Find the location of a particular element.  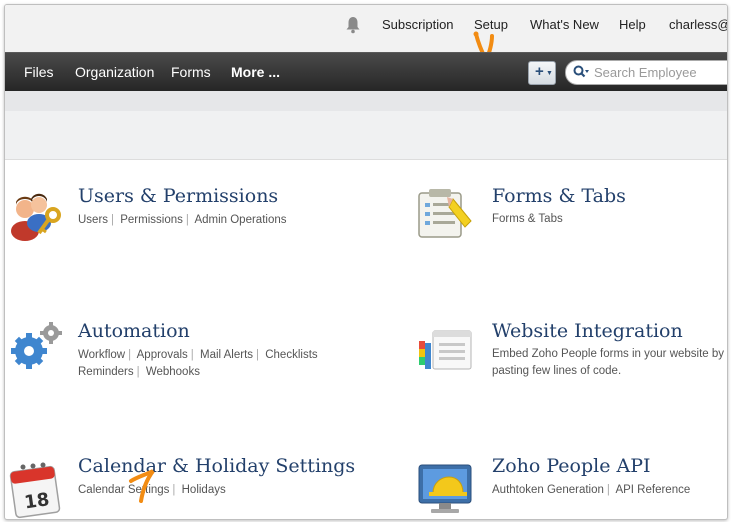

webhooks-link: Webhooks is located at coordinates (173, 372).